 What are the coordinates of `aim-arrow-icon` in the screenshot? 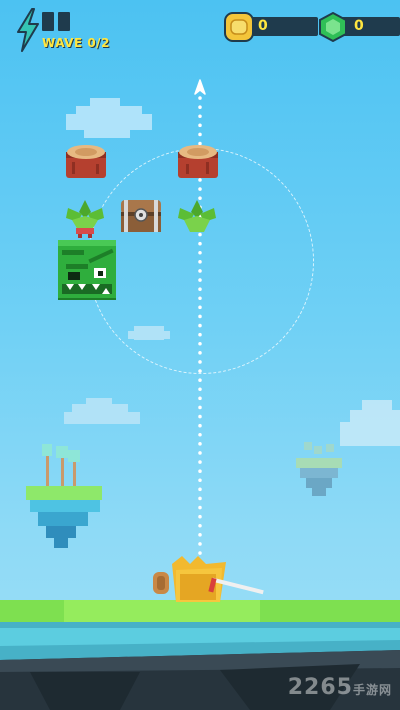 It's located at (200, 87).